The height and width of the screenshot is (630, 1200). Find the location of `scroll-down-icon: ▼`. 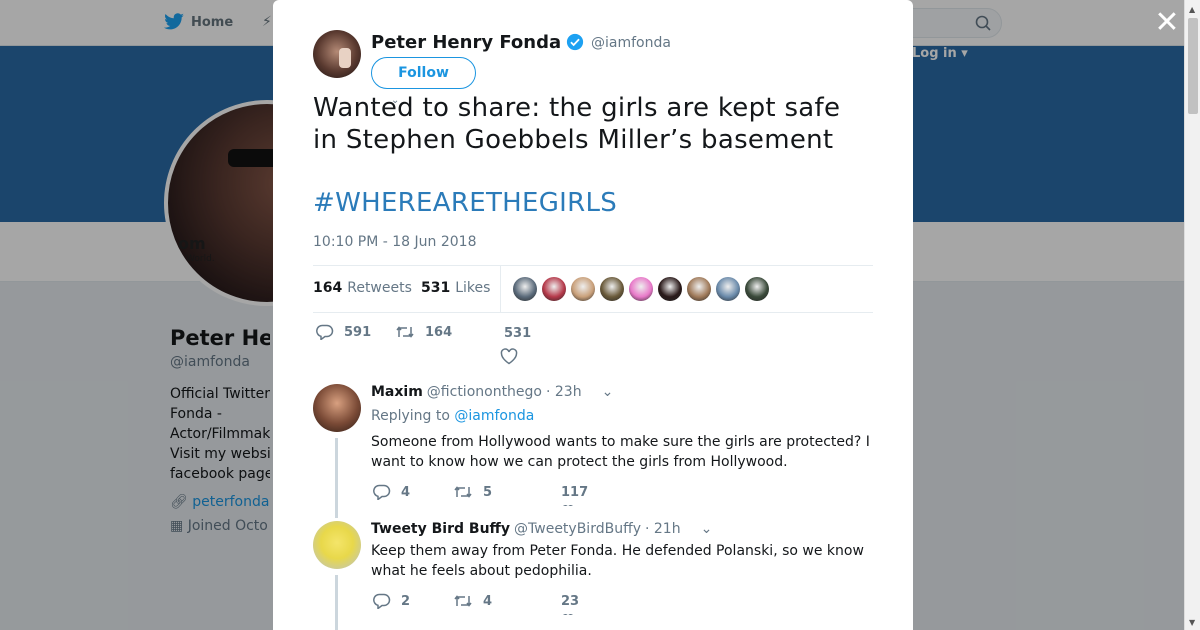

scroll-down-icon: ▼ is located at coordinates (1192, 622).